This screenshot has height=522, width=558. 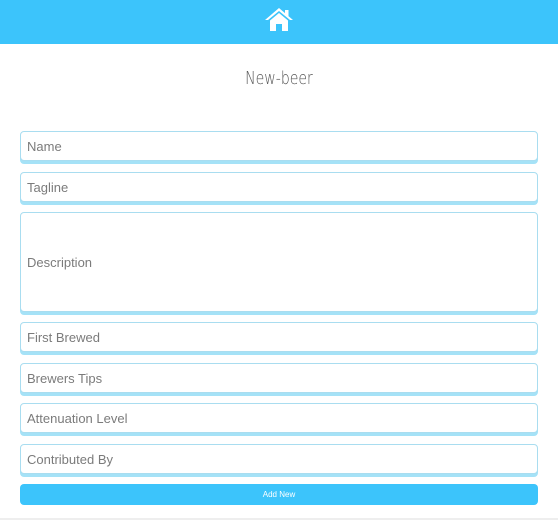 I want to click on home-icon, so click(x=279, y=19).